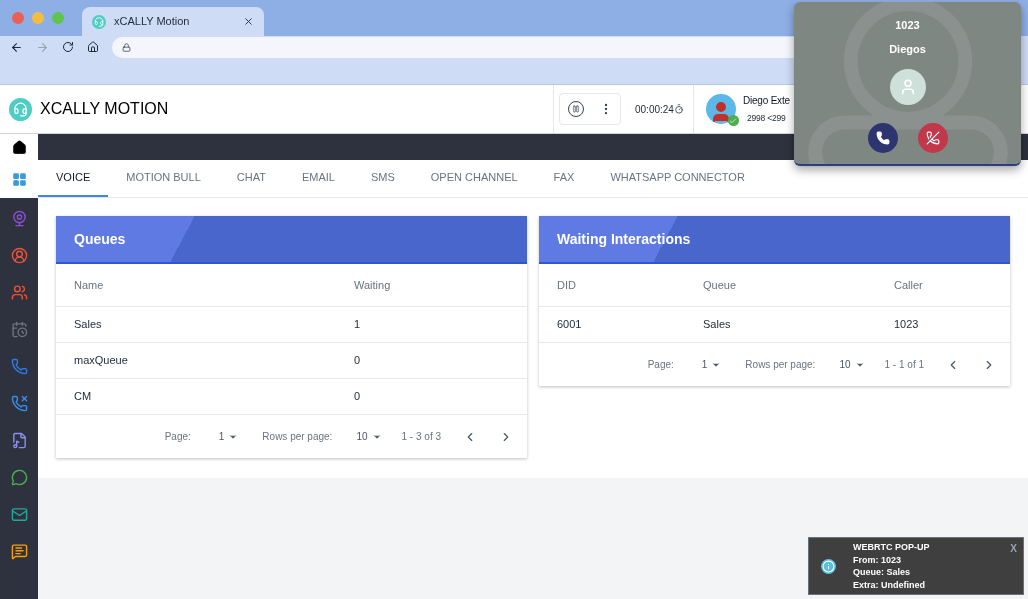 The height and width of the screenshot is (599, 1028). Describe the element at coordinates (909, 285) in the screenshot. I see `column-header: Caller` at that location.